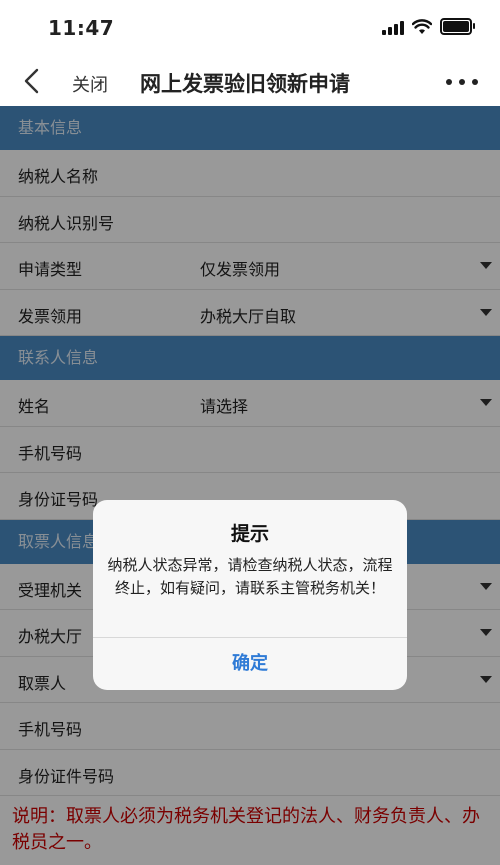  What do you see at coordinates (457, 26) in the screenshot?
I see `battery-icon` at bounding box center [457, 26].